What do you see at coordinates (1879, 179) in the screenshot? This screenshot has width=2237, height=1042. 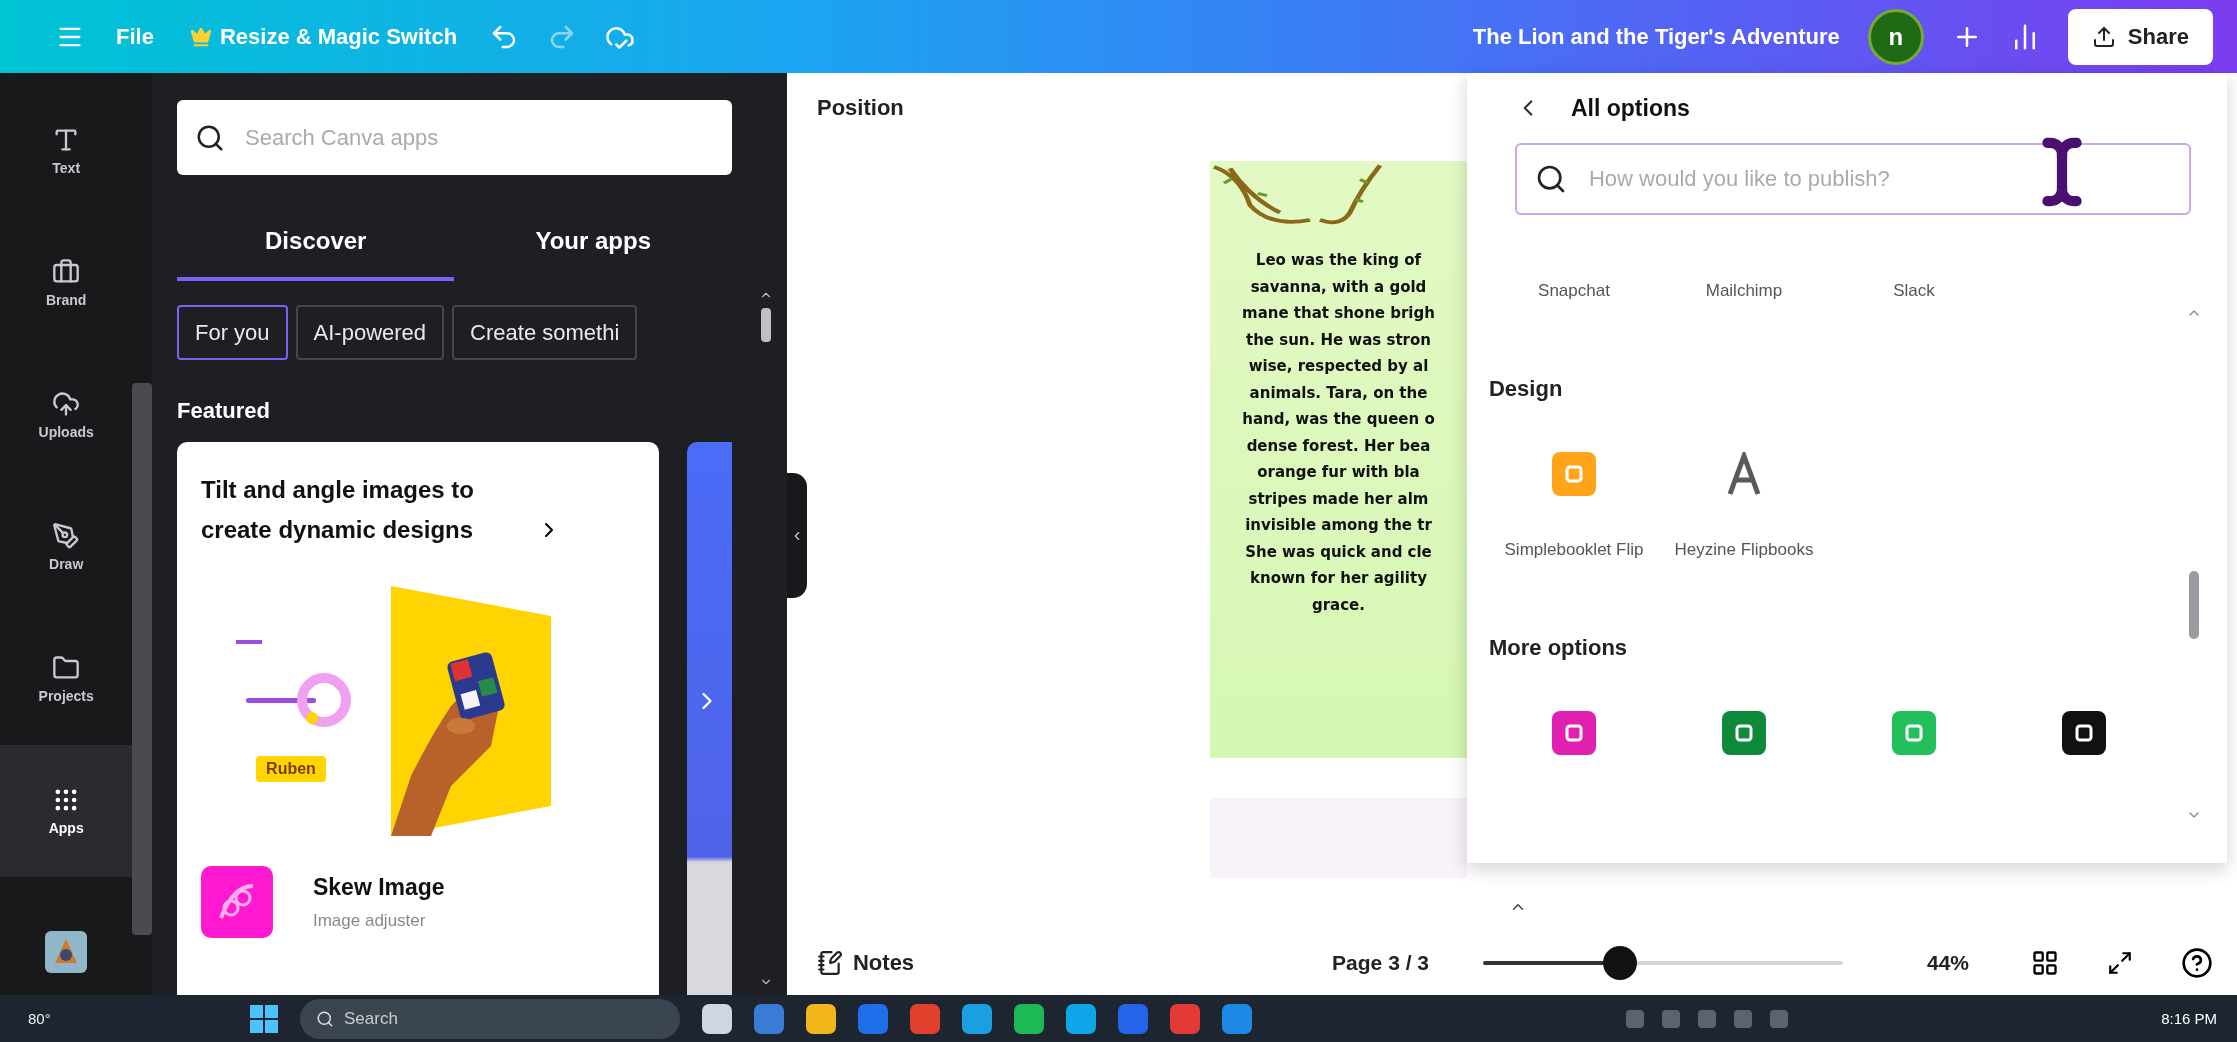 I see `search-input: How would you like to publish?` at bounding box center [1879, 179].